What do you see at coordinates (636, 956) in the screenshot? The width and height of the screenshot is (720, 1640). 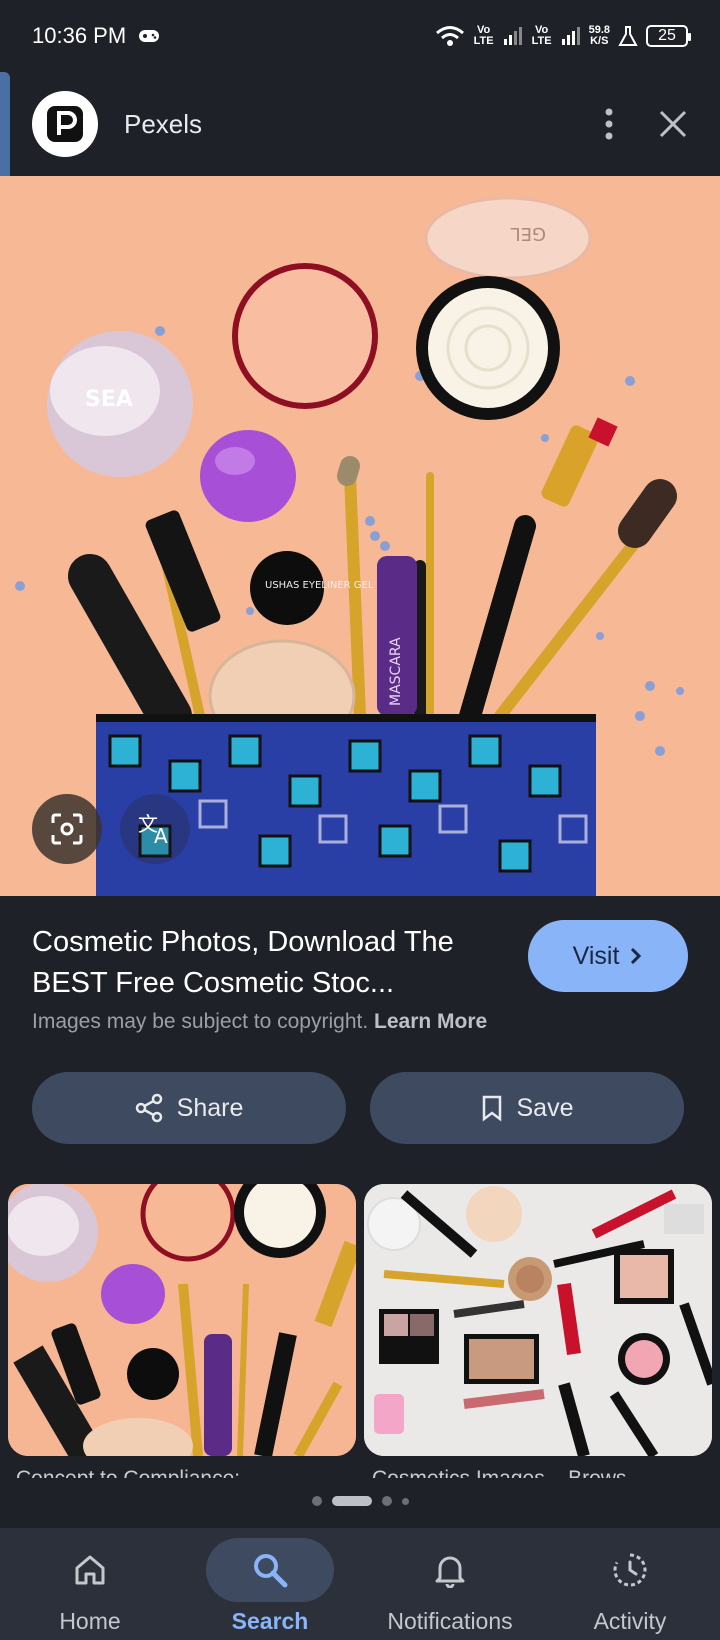 I see `chevron-right-icon` at bounding box center [636, 956].